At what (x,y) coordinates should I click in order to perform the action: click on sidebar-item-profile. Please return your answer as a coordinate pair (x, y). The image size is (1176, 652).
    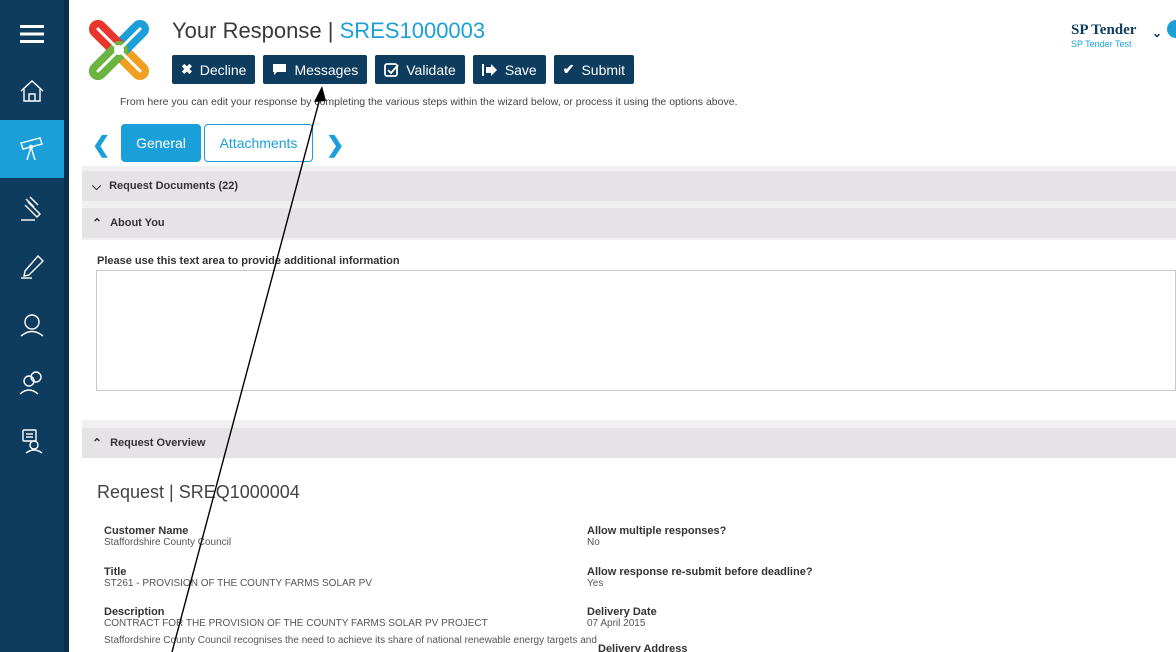
    Looking at the image, I should click on (32, 325).